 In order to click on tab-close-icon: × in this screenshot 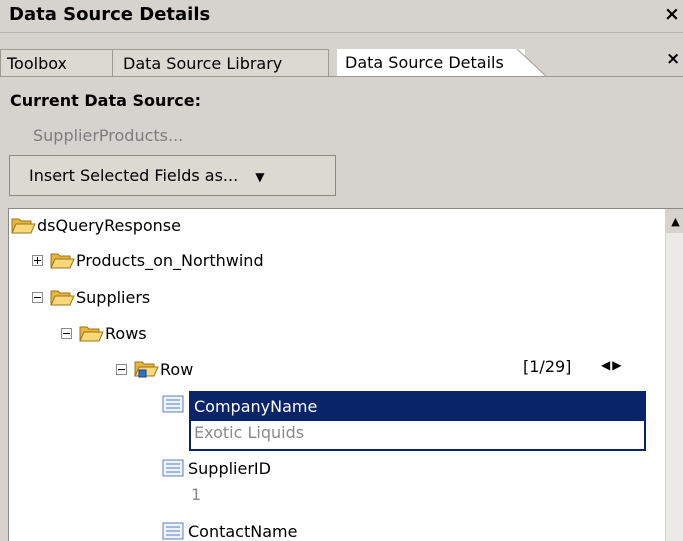, I will do `click(673, 59)`.